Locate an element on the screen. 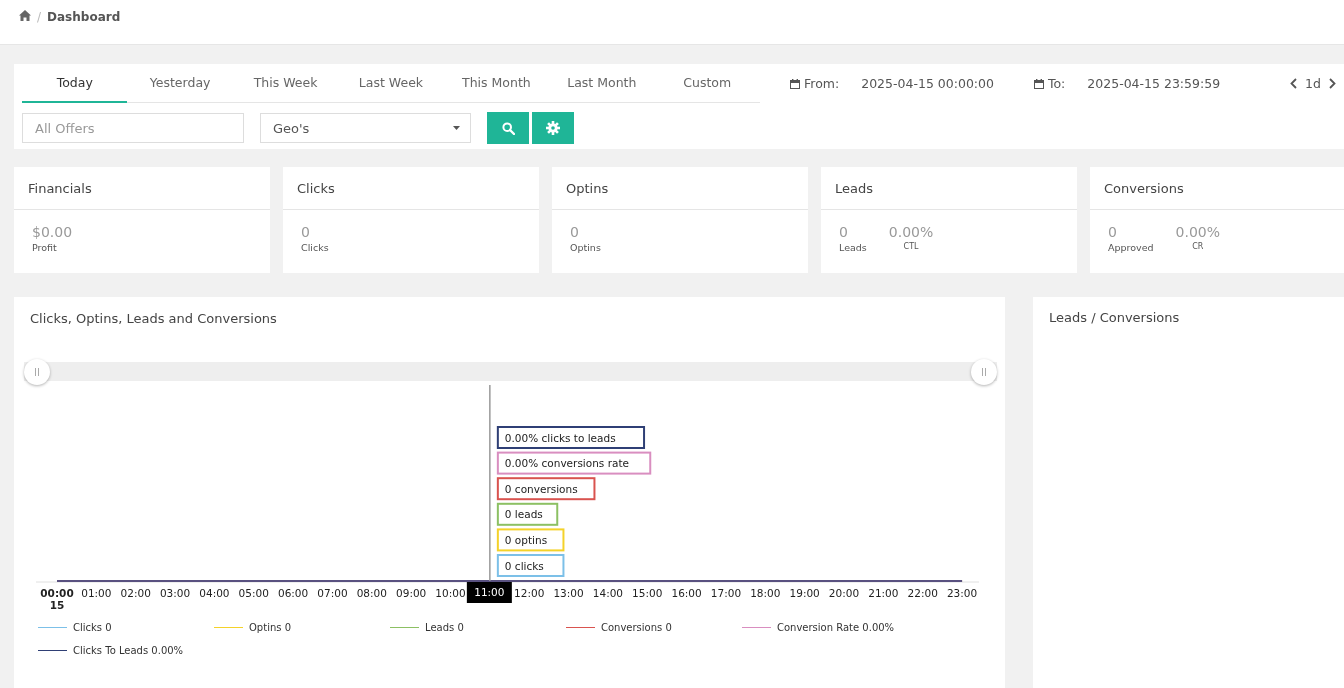 This screenshot has height=688, width=1344. axis-tick-label: 02:00 is located at coordinates (135, 593).